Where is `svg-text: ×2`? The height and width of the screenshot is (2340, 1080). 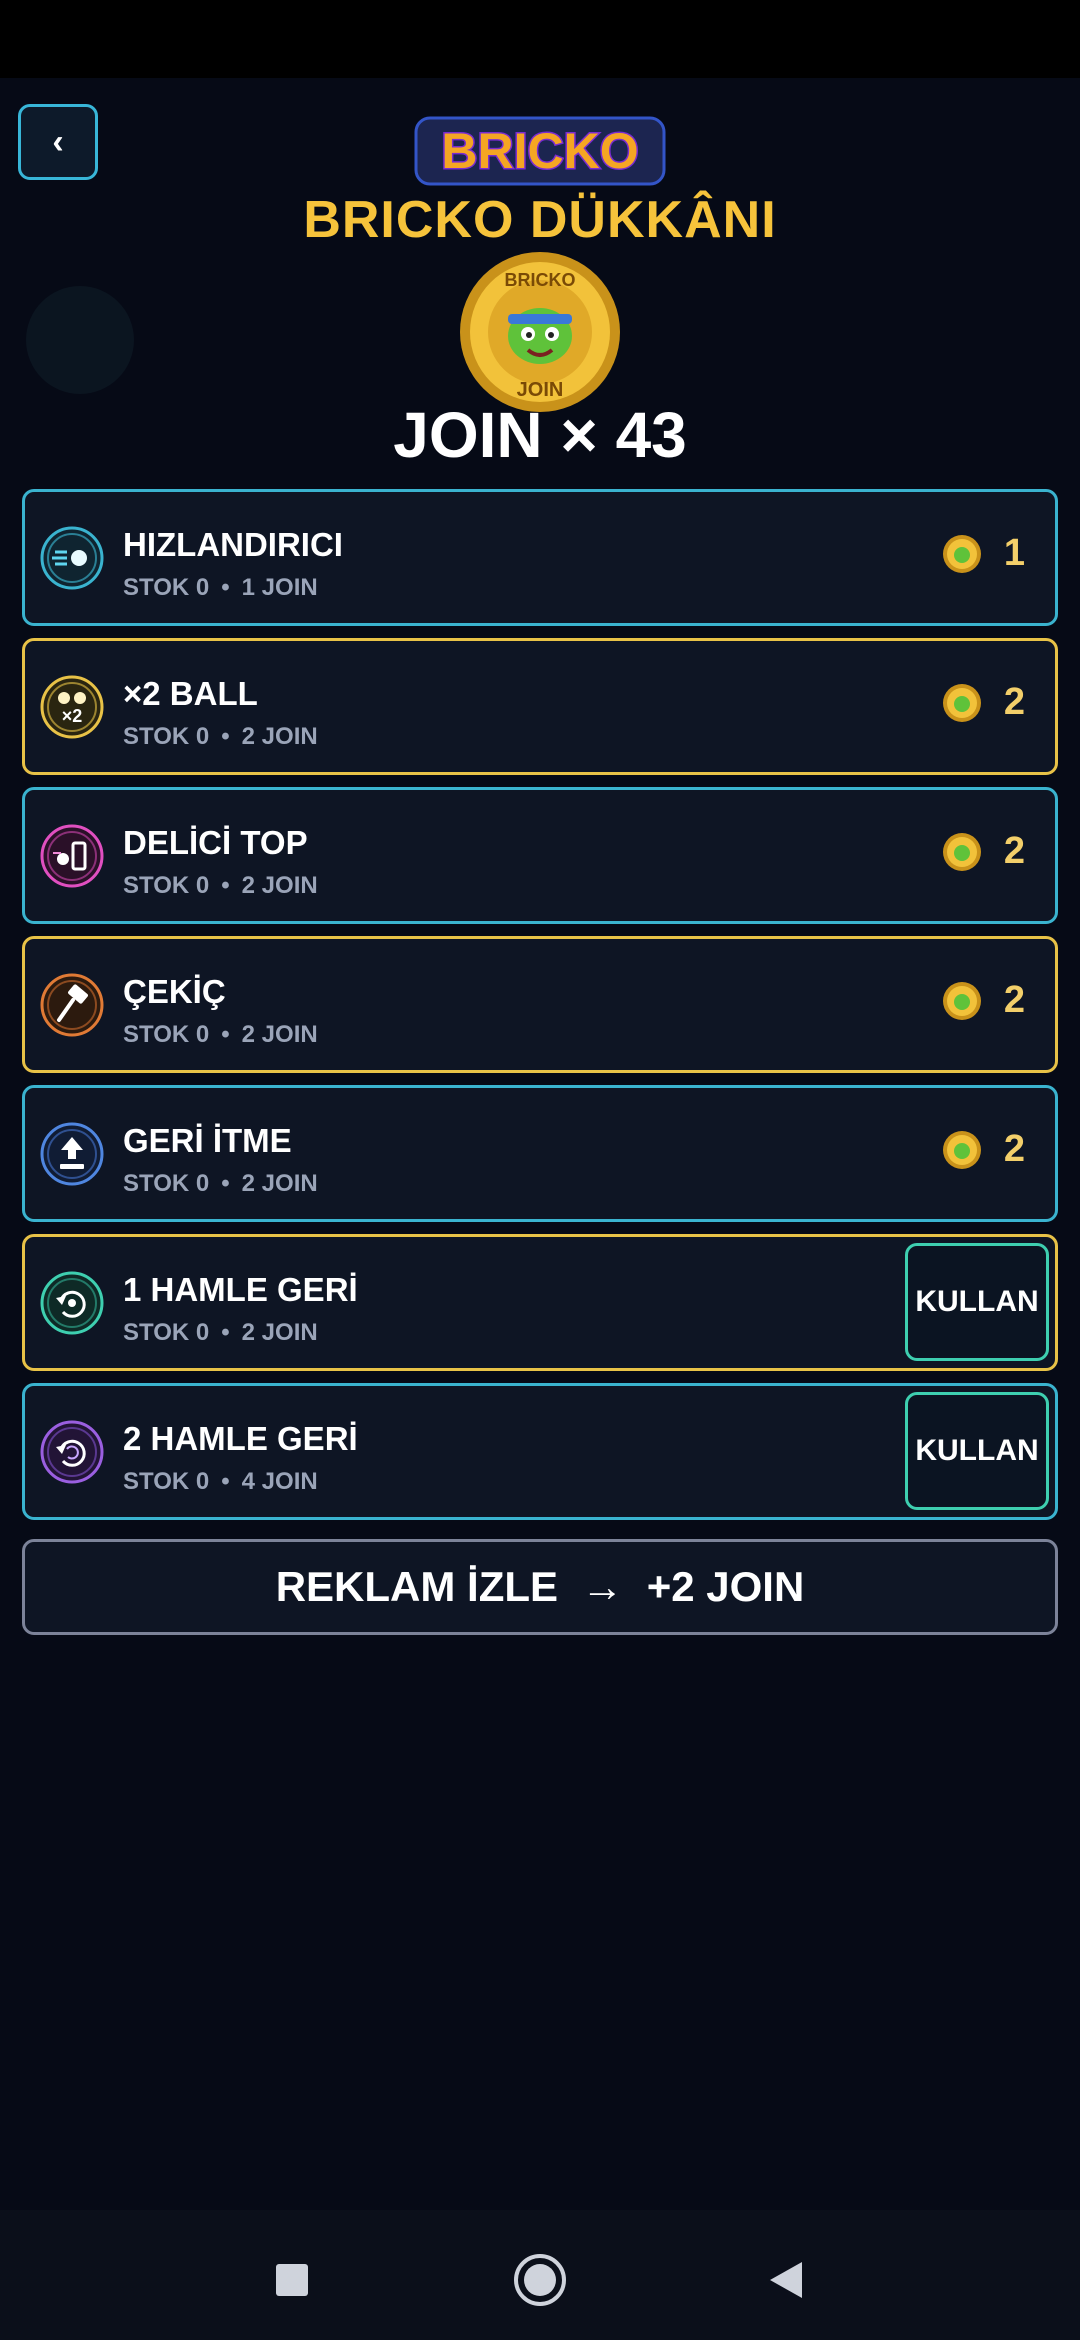
svg-text: ×2 is located at coordinates (72, 716).